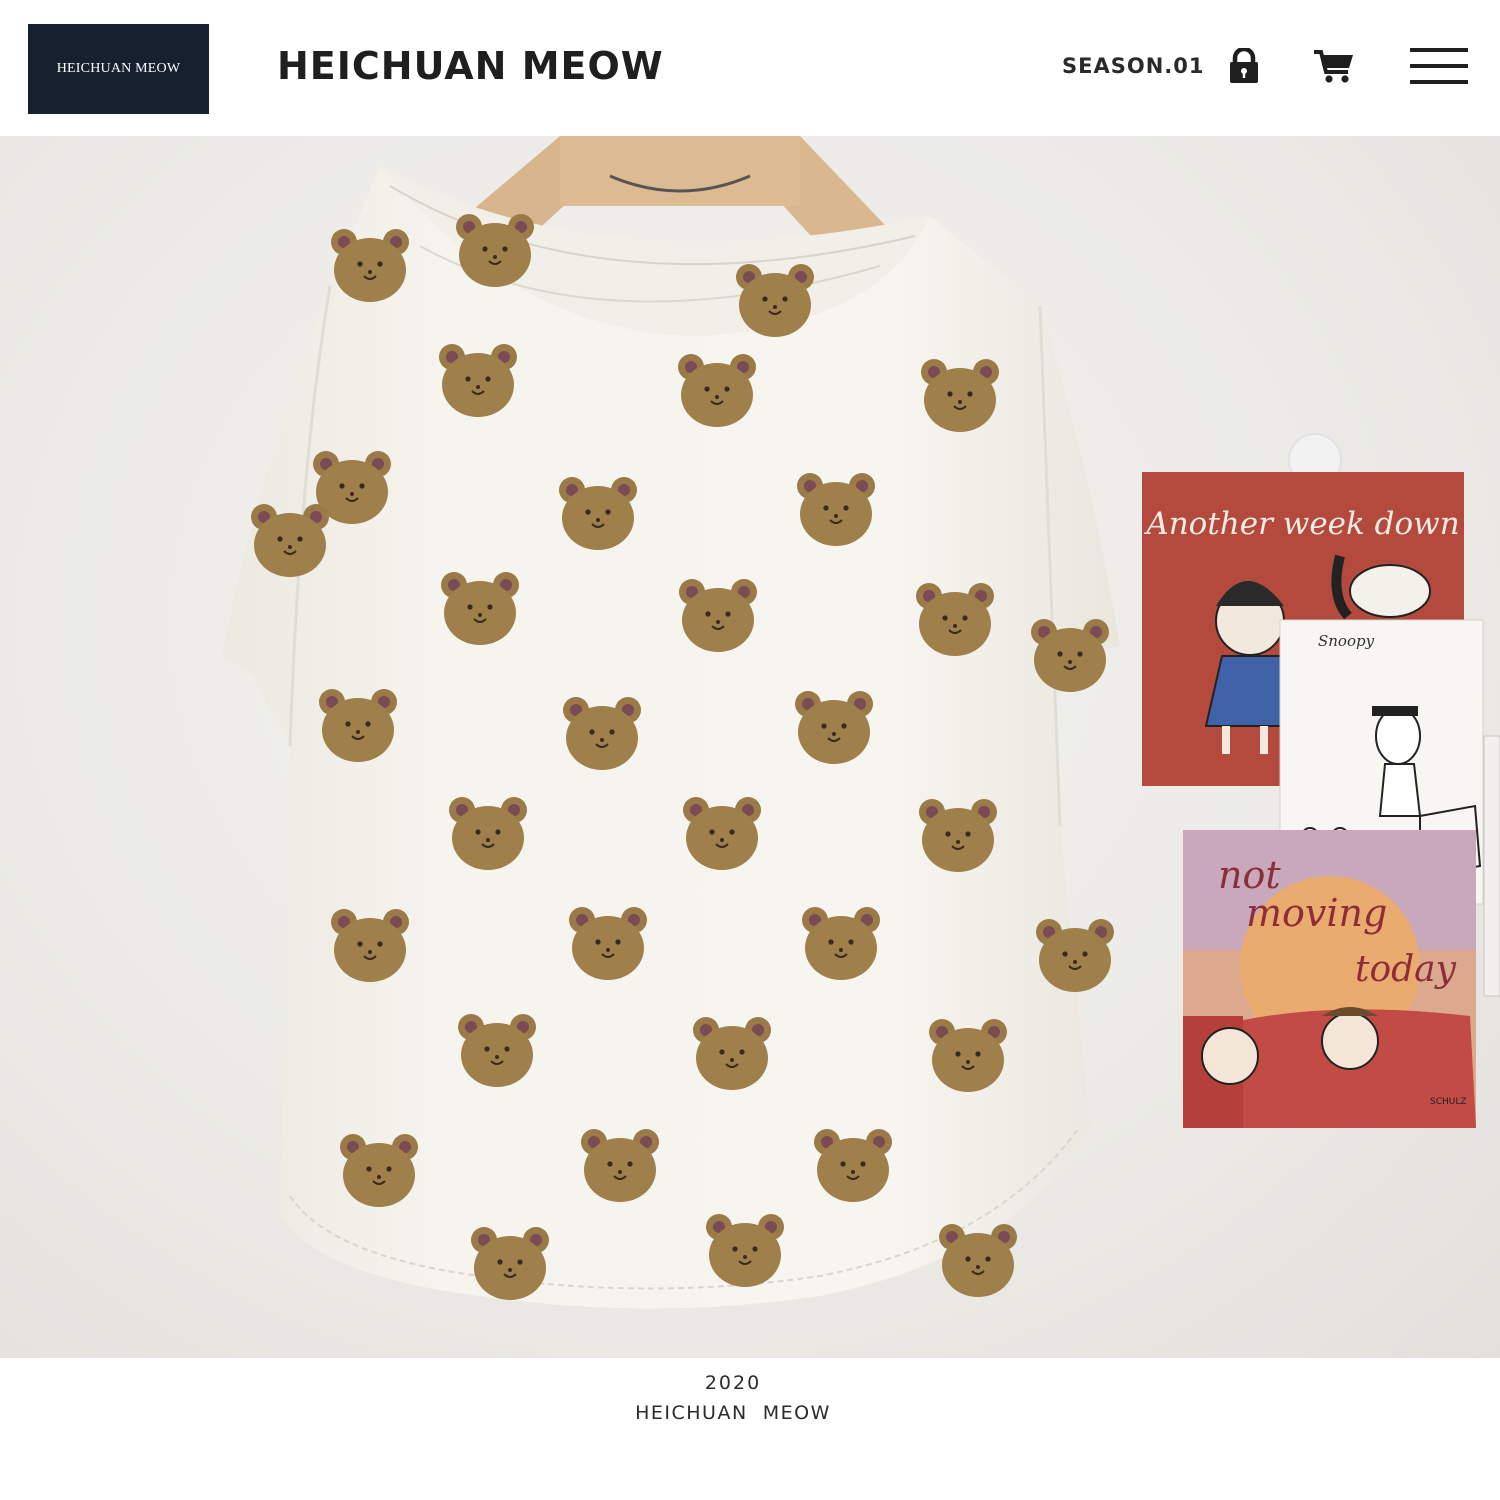  What do you see at coordinates (750, 1429) in the screenshot?
I see `footer: 2020 HEICHUAN MEOW` at bounding box center [750, 1429].